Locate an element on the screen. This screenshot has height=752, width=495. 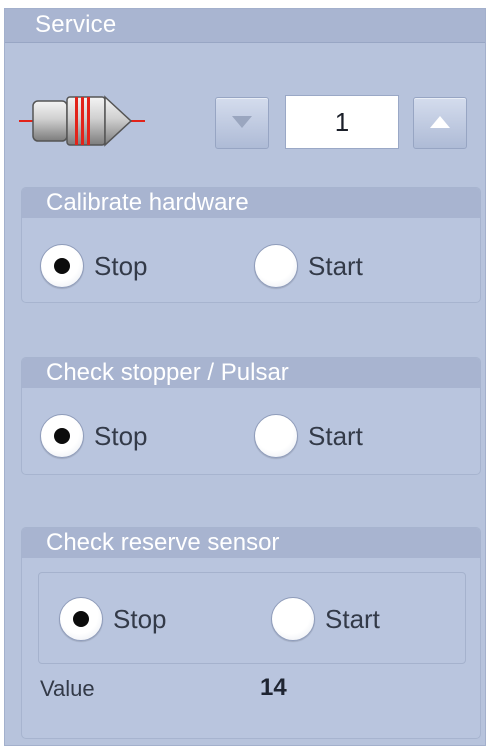
sensor-stop-radio: Stop is located at coordinates (113, 619).